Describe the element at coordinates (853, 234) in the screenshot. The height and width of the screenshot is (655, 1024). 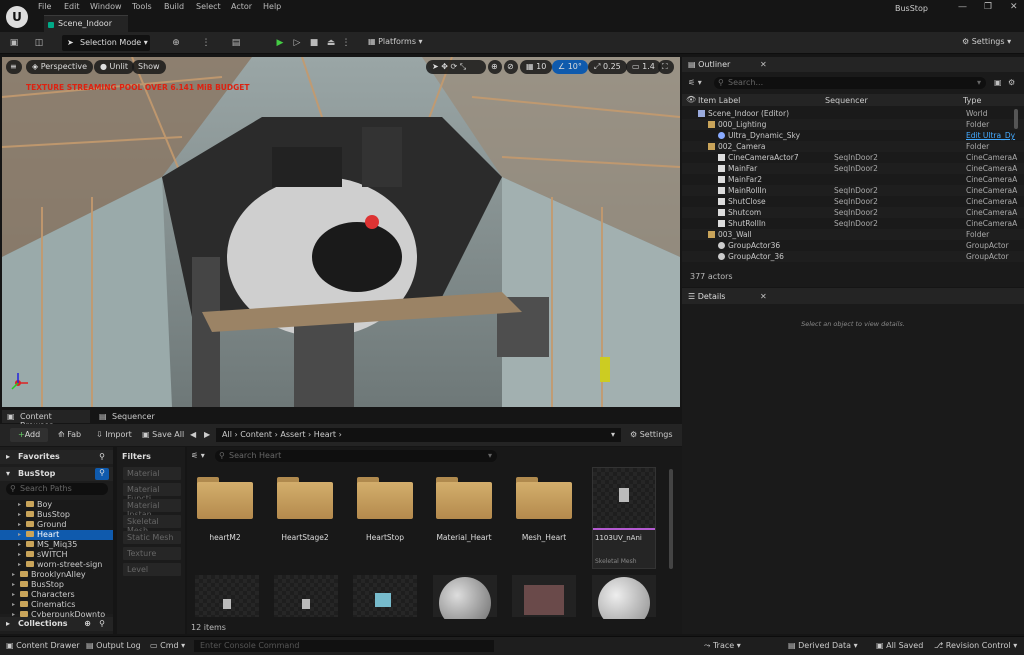
I see `outliner-row: 003_Wall Folder` at that location.